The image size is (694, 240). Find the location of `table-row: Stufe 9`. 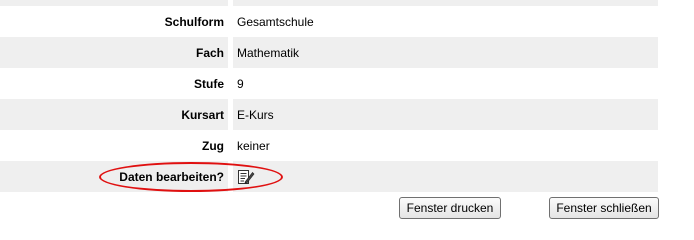

table-row: Stufe 9 is located at coordinates (329, 83).